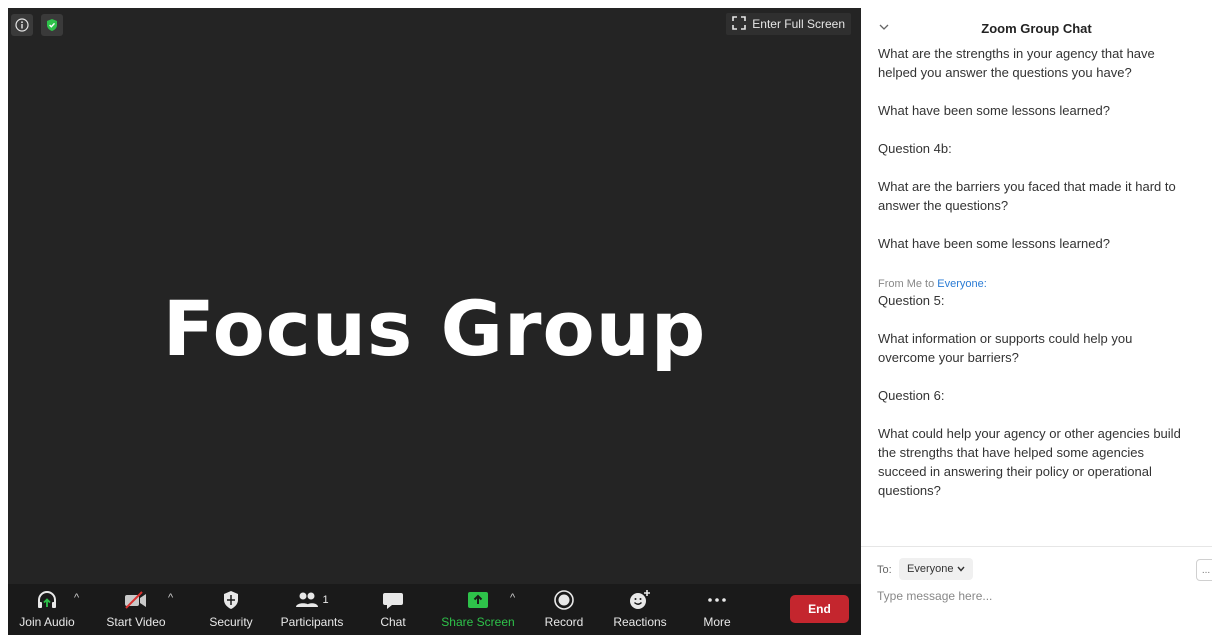  What do you see at coordinates (819, 609) in the screenshot?
I see `end-meeting-button: End` at bounding box center [819, 609].